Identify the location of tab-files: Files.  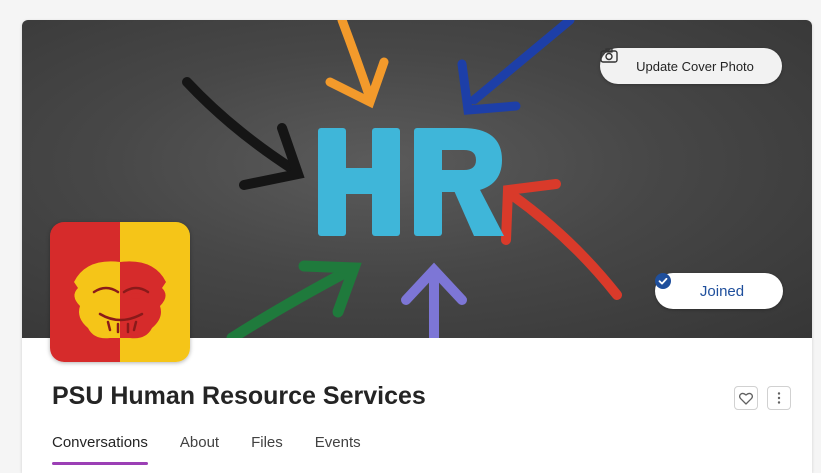
(267, 449).